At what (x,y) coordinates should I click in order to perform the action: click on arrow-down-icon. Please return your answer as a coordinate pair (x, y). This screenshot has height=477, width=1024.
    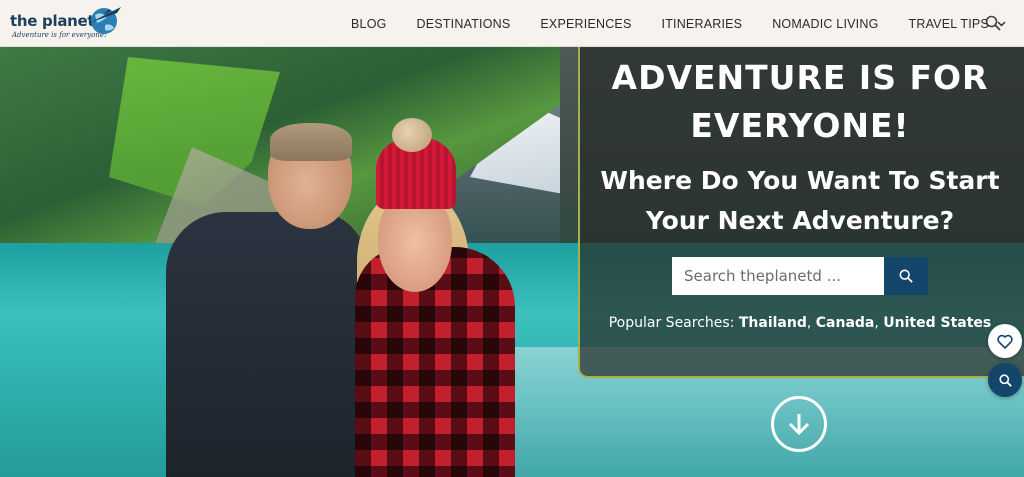
    Looking at the image, I should click on (799, 425).